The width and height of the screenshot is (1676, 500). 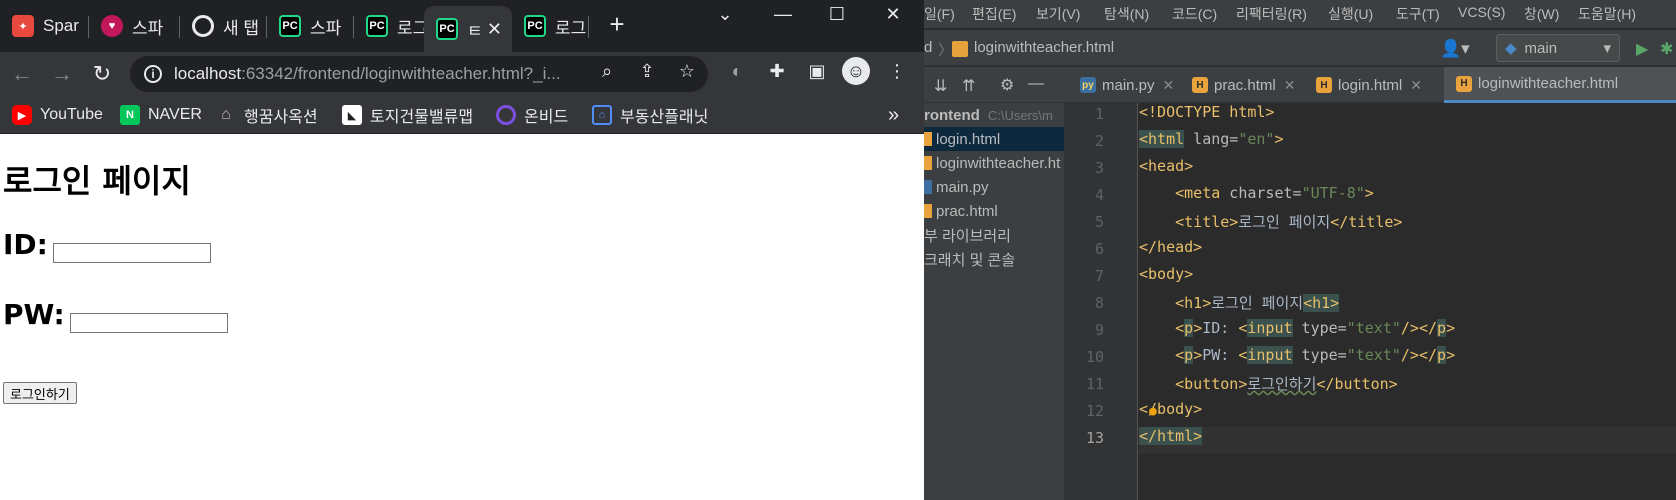 I want to click on back-arrow-icon: ←, so click(x=22, y=74).